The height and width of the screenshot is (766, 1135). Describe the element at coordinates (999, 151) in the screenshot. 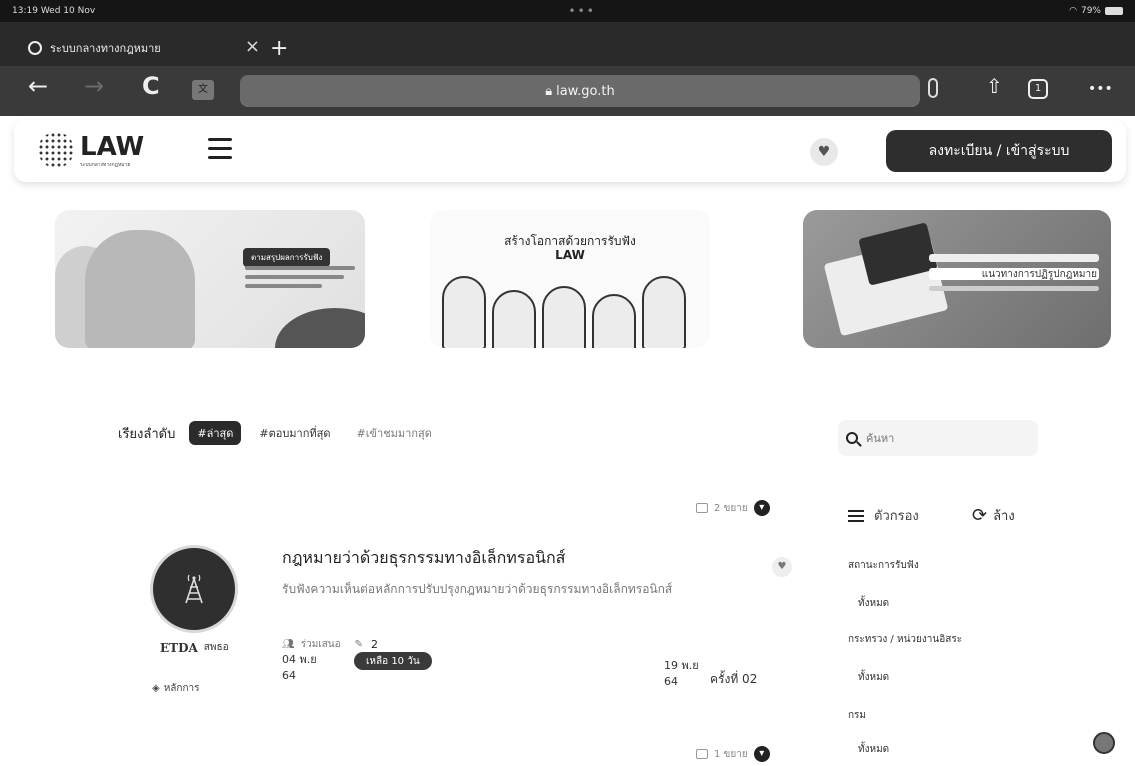

I see `login-register-button: ลงทะเบียน / เข้าสู่ระบบ` at that location.